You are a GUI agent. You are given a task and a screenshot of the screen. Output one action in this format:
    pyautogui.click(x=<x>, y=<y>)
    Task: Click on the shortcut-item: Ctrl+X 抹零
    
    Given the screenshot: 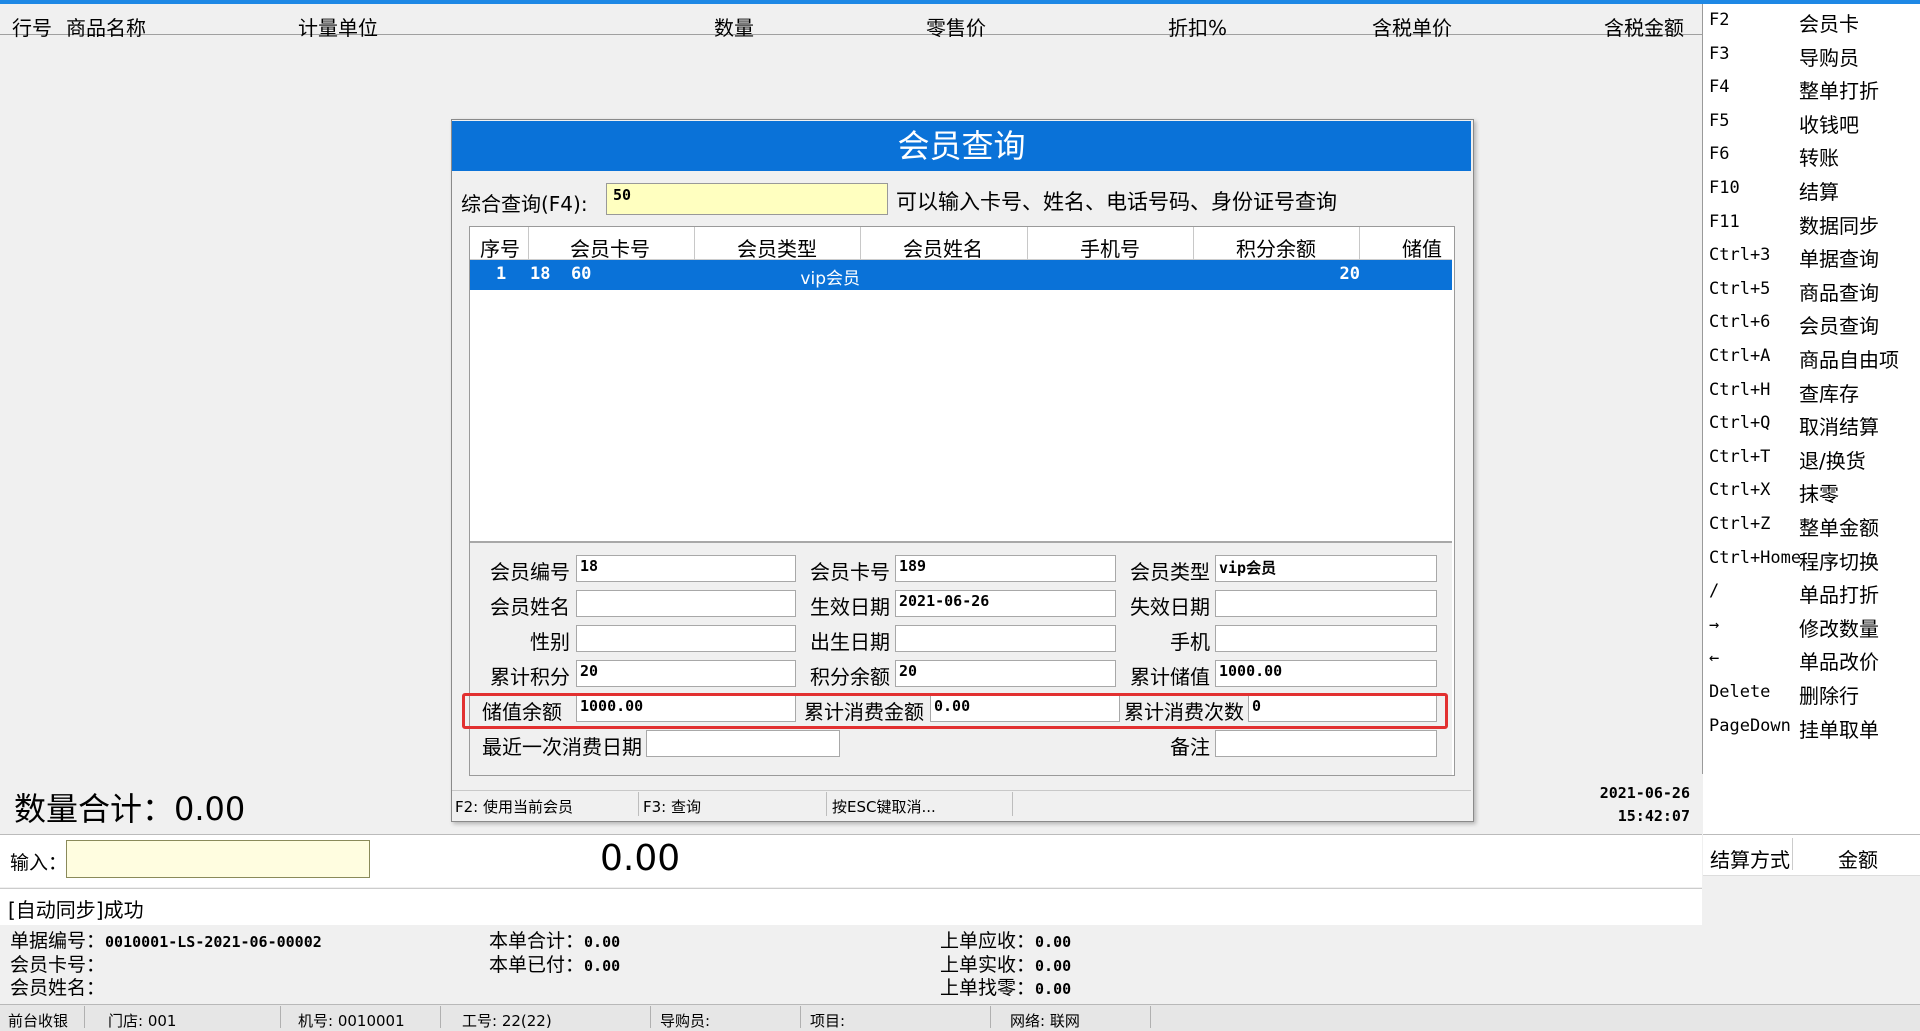 What is the action you would take?
    pyautogui.click(x=1811, y=493)
    